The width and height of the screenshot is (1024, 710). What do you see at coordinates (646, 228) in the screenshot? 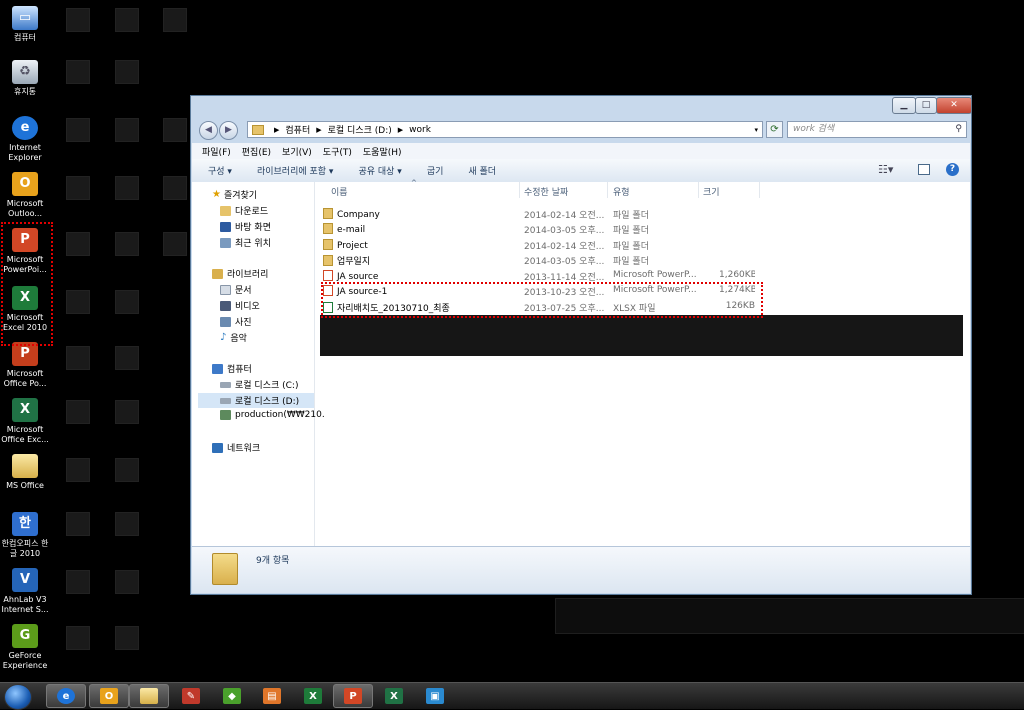
I see `file-row: e-mail 2014-03-05 오후... 파일 폴더` at bounding box center [646, 228].